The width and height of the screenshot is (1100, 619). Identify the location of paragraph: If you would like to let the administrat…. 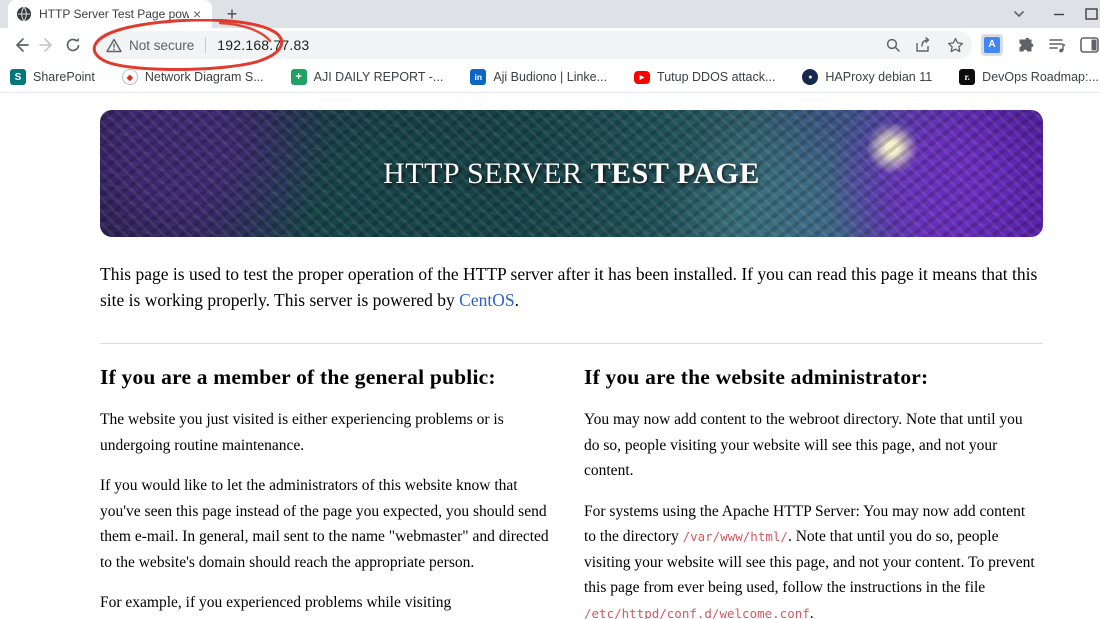
(324, 524).